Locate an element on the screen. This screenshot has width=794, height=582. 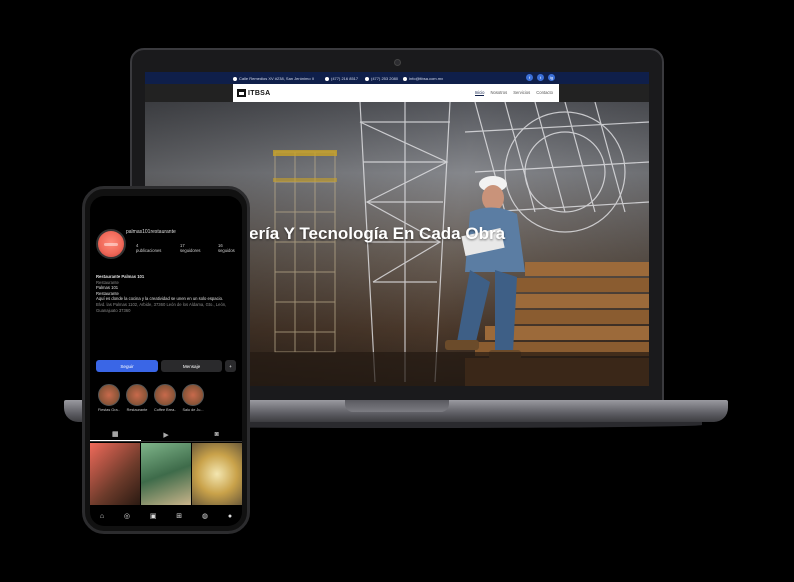
follow-button: Seguir is located at coordinates (127, 366).